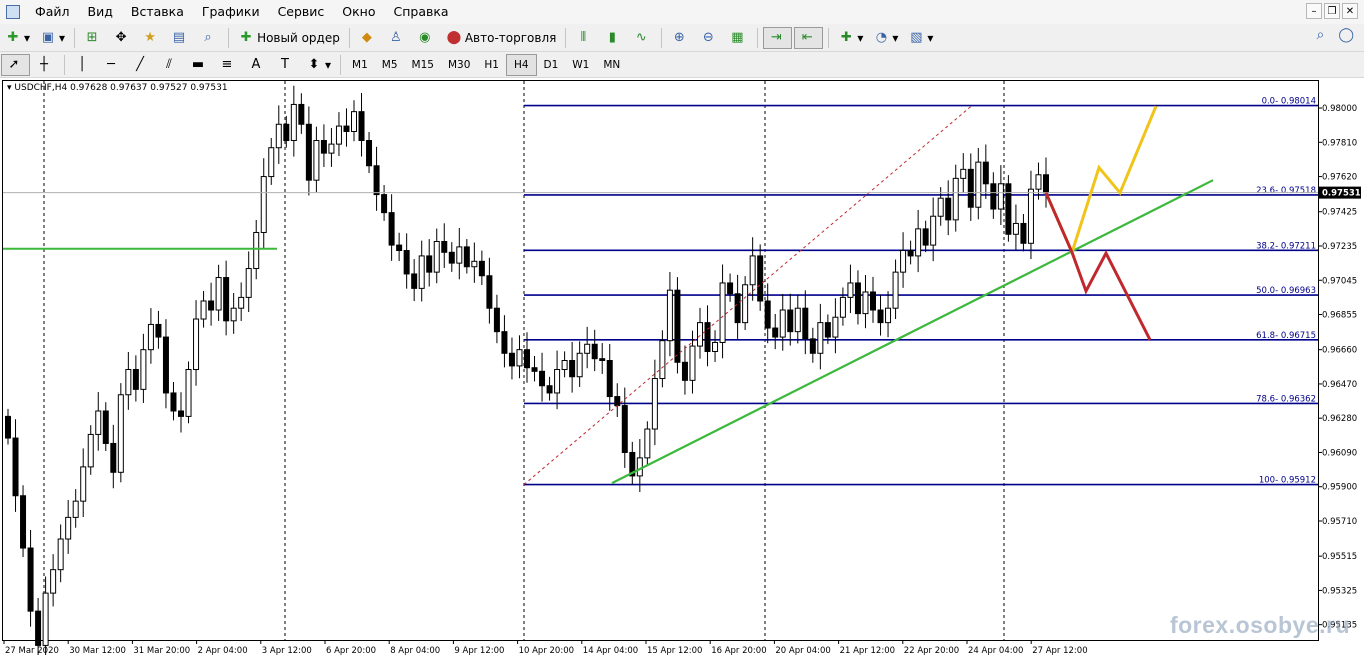  I want to click on current-price-label: 0.97531, so click(1341, 194).